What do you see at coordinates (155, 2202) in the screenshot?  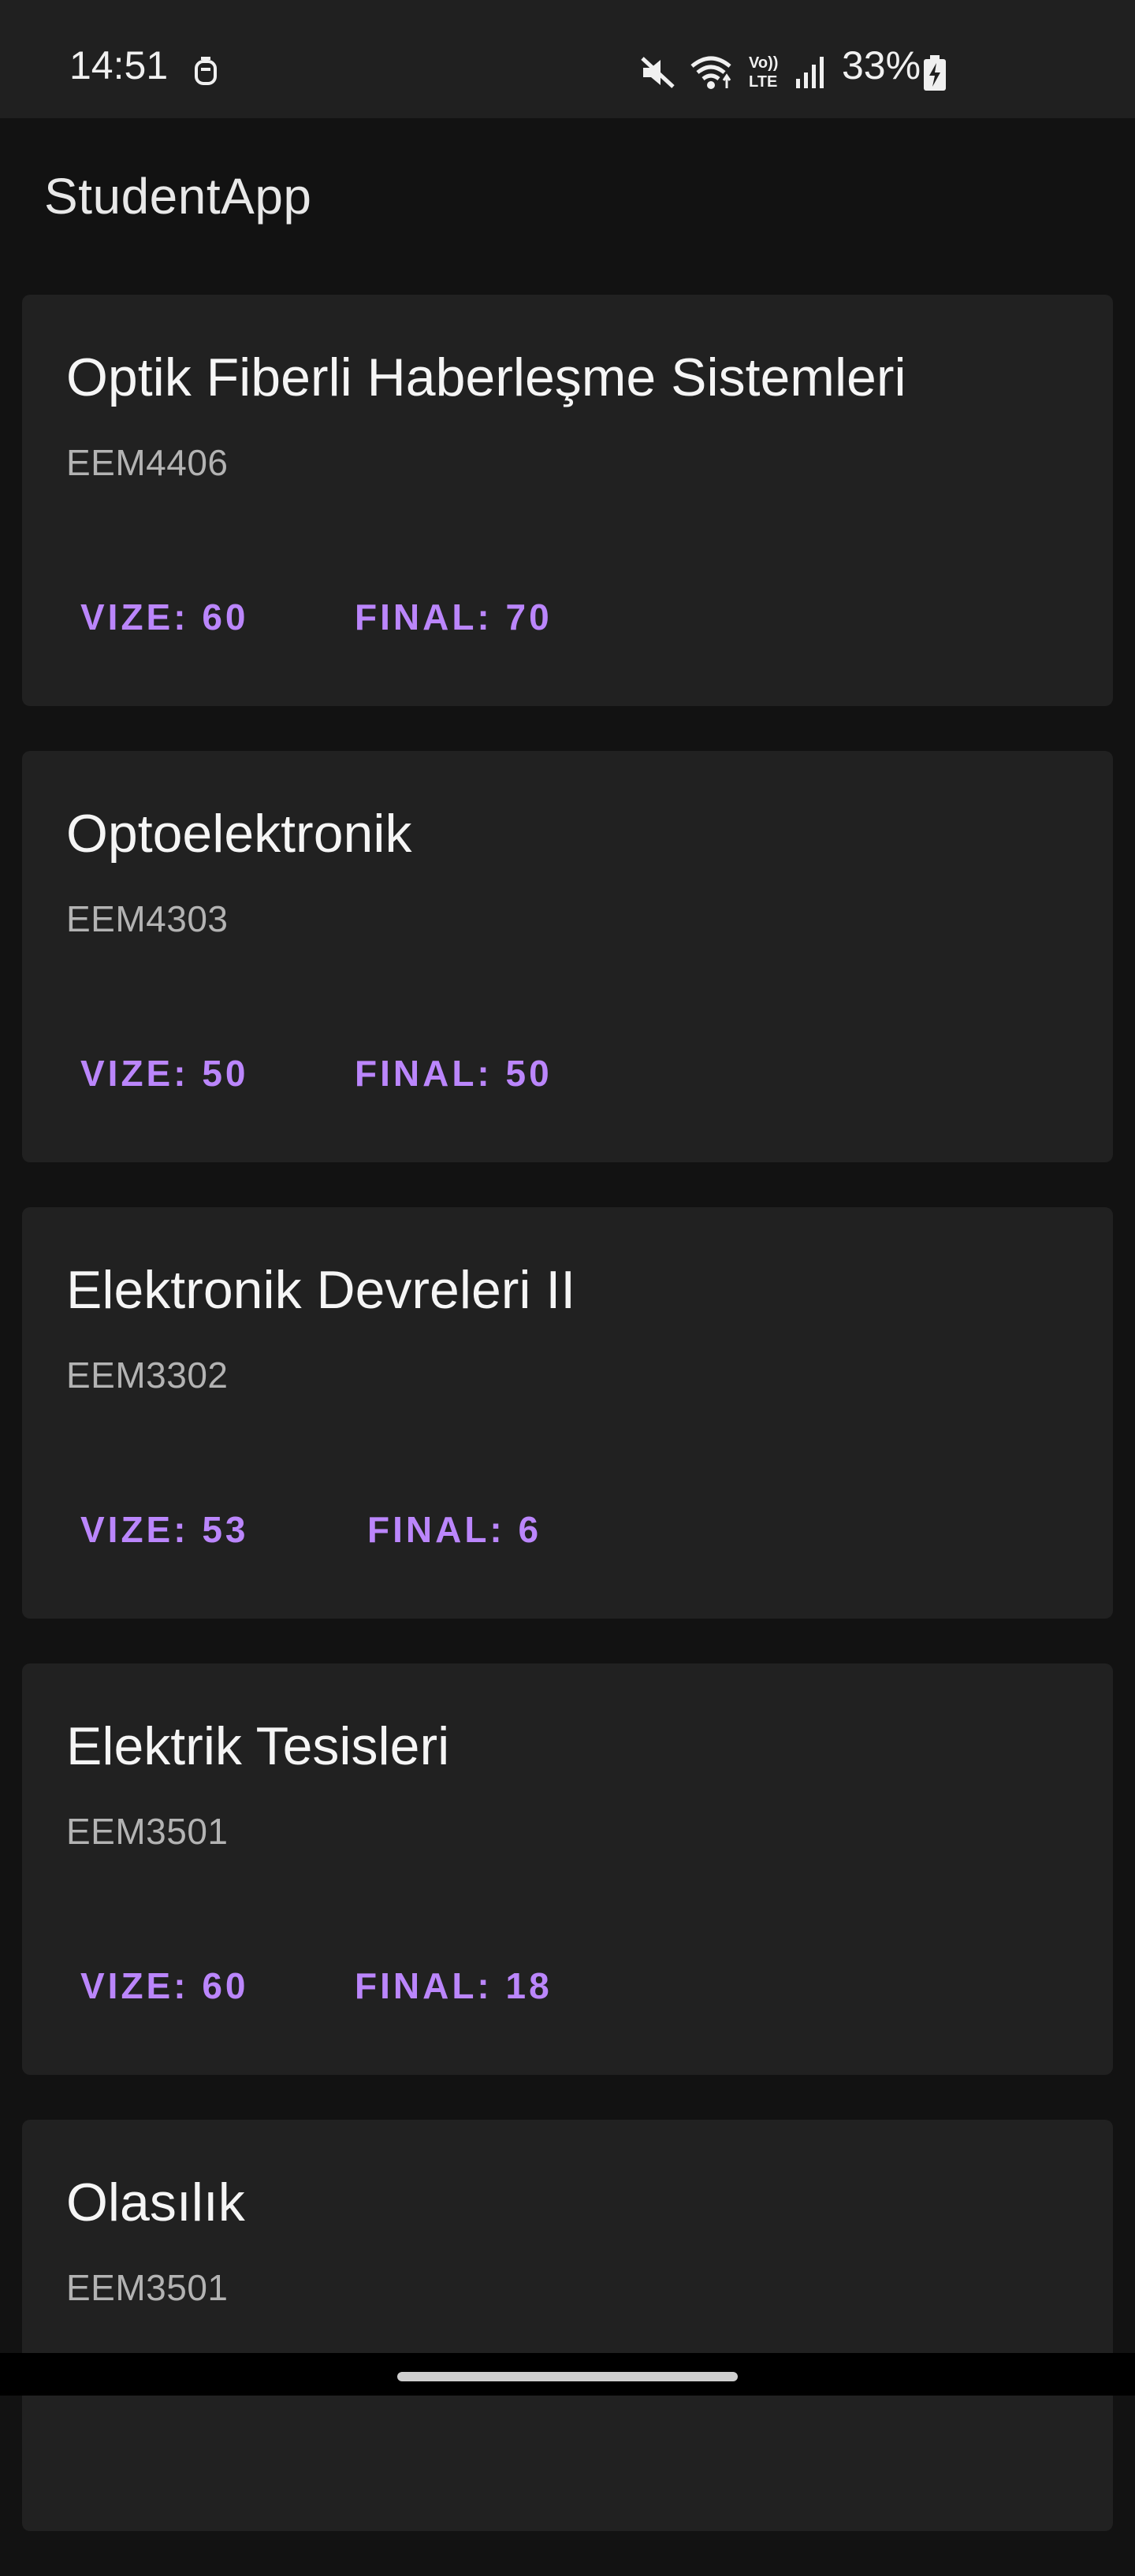 I see `course-title: Olasılık` at bounding box center [155, 2202].